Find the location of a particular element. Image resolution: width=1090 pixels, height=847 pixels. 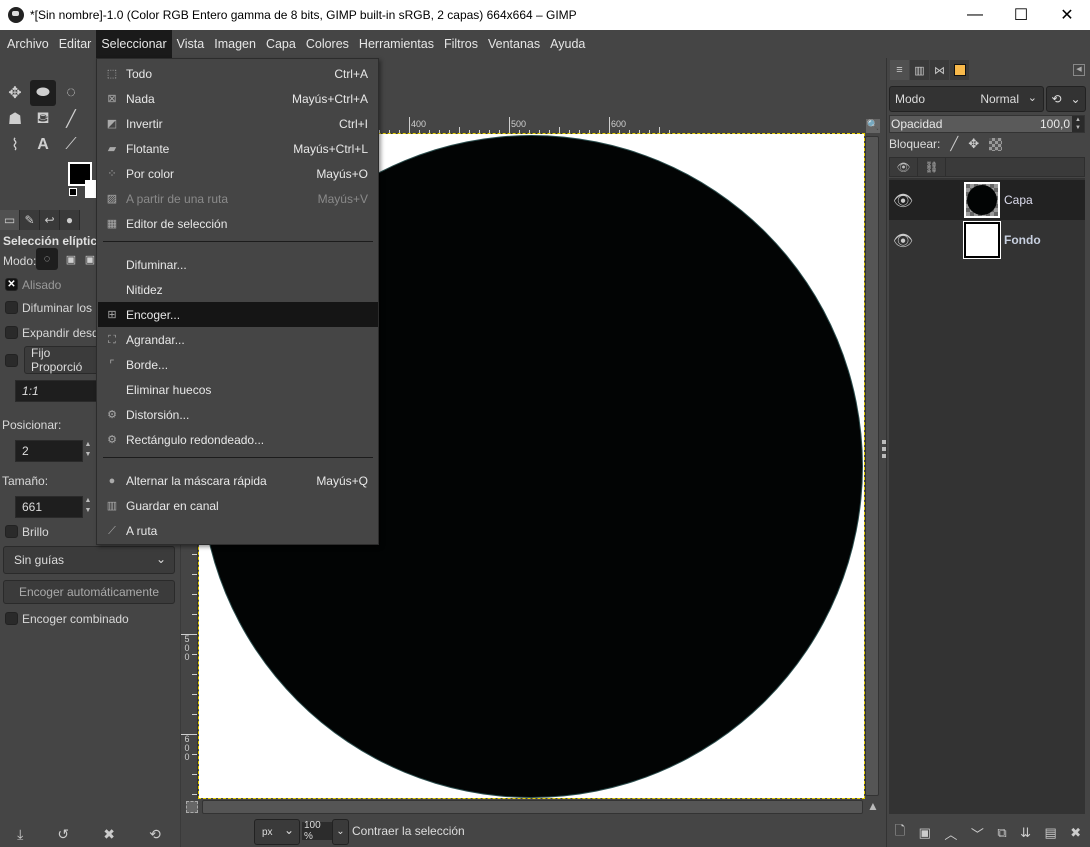

menu-item-a-ruta: ⟋ A ruta is located at coordinates (238, 530).